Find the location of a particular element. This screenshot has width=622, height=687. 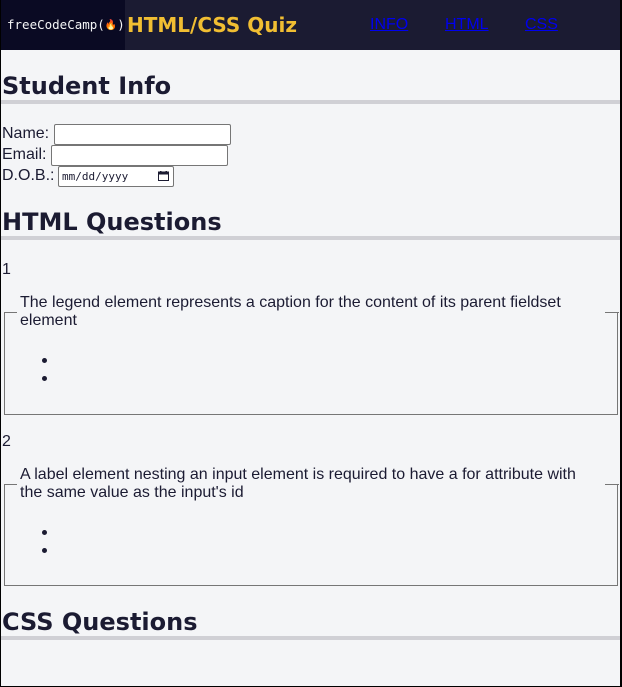

logo-text: freeCodeCamp( is located at coordinates (56, 24).